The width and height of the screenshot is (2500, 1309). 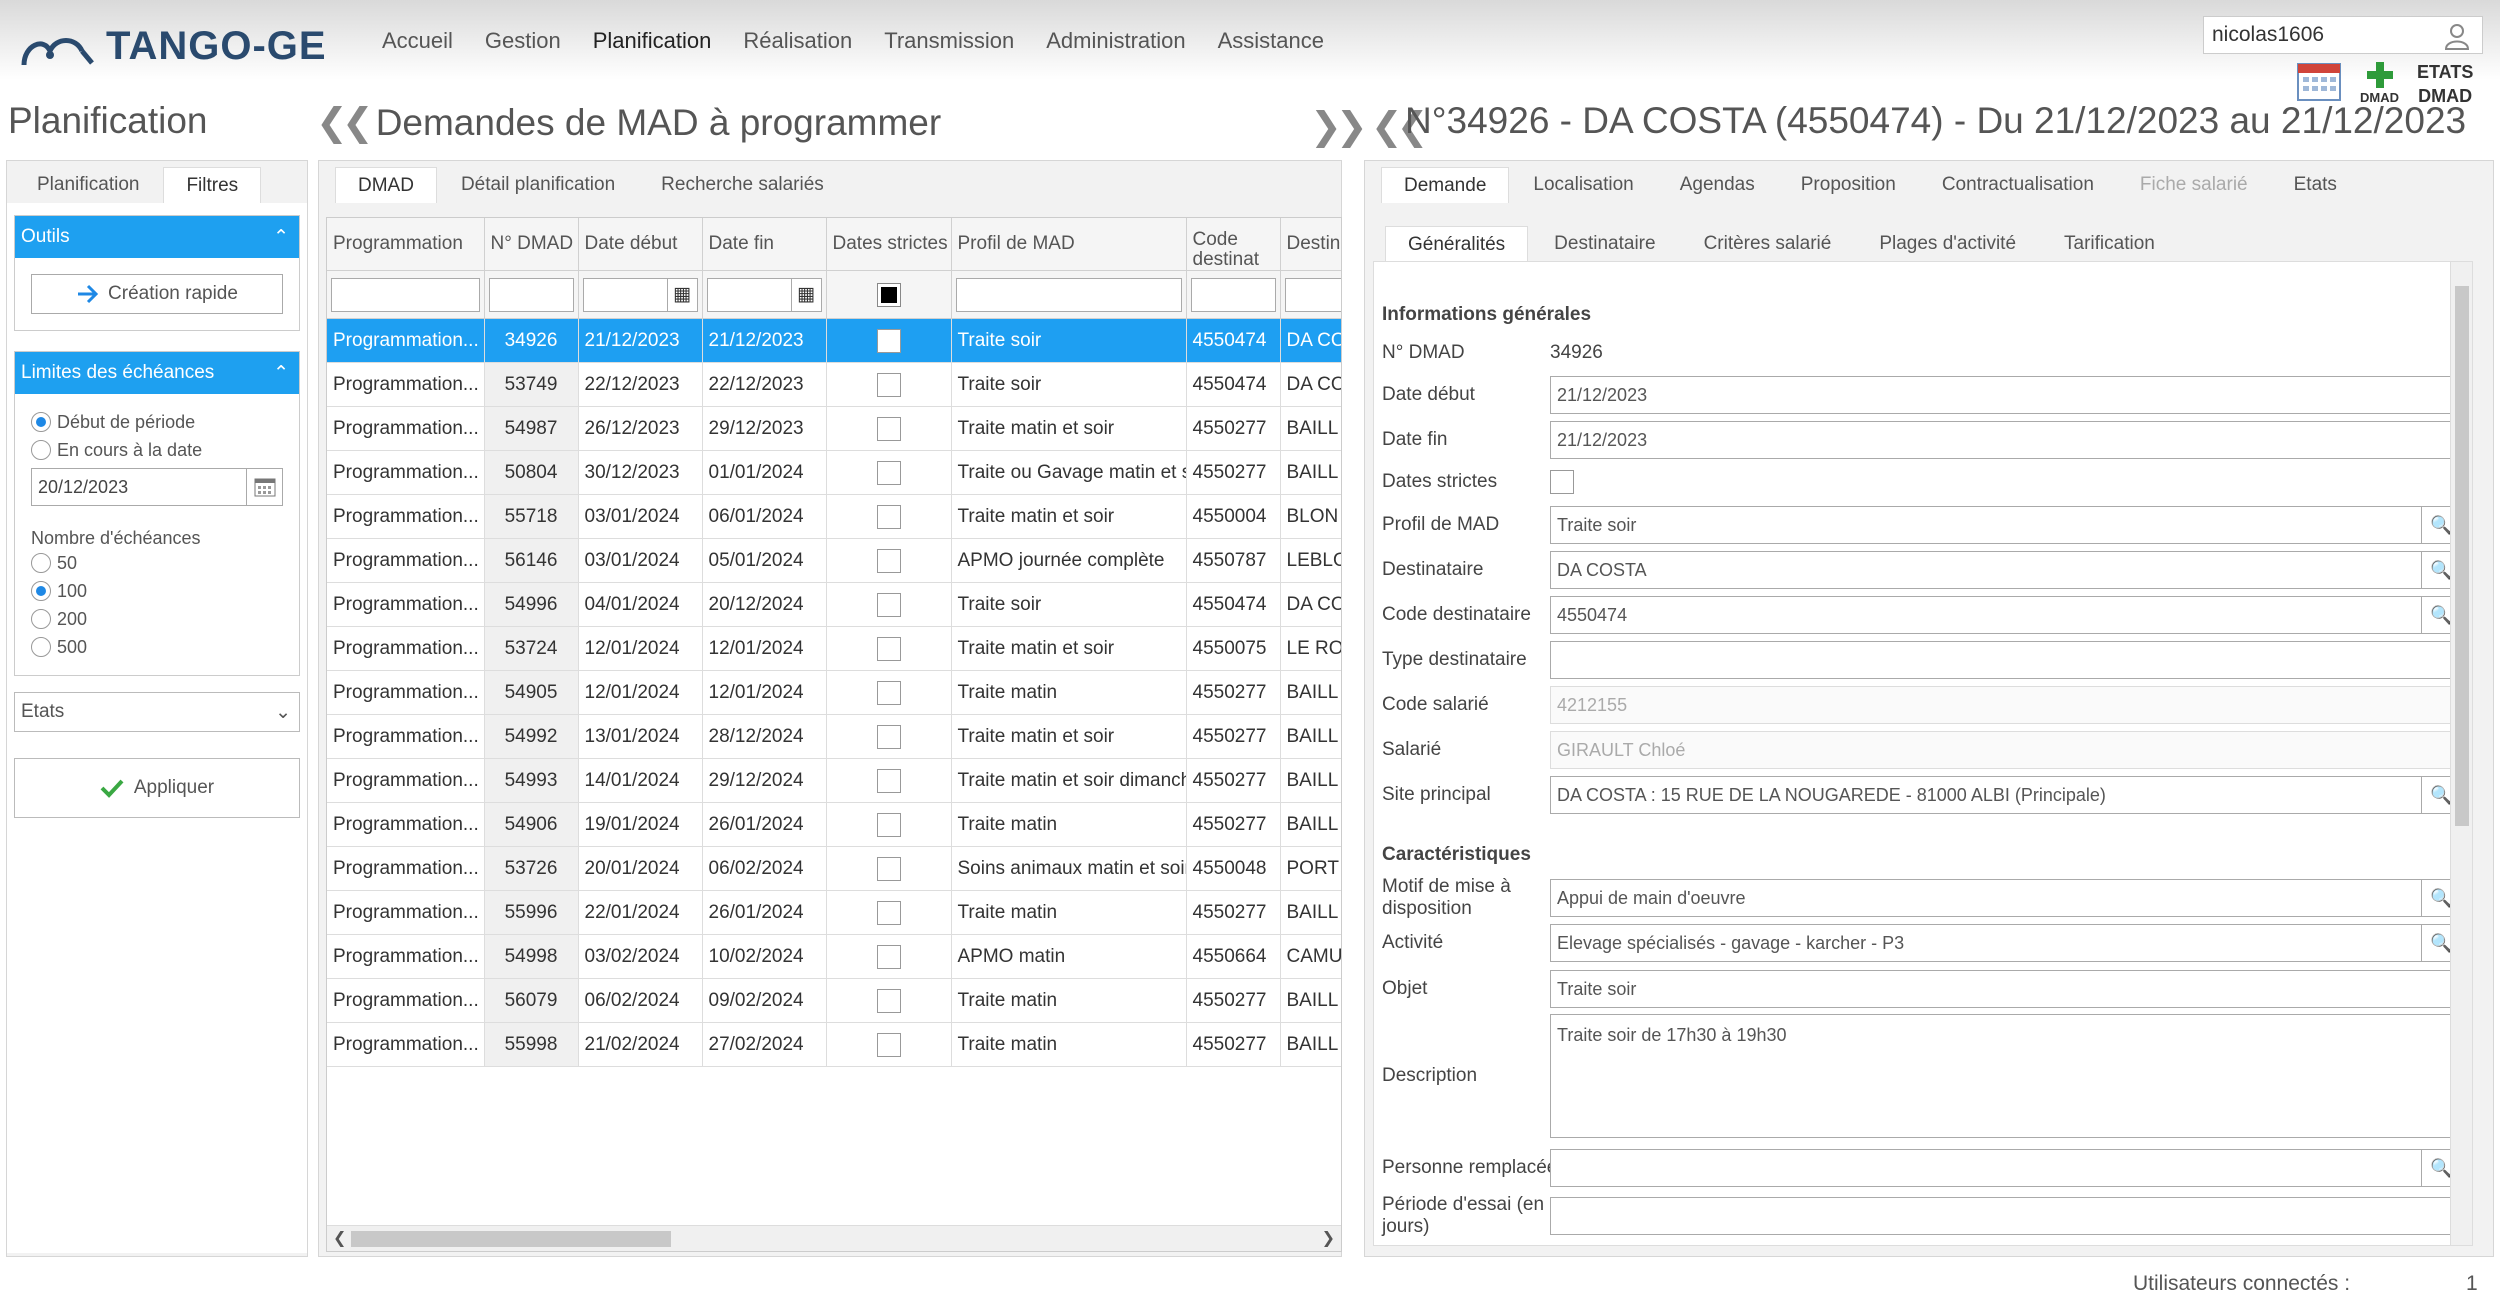 I want to click on limit-date-field: 20/12/2023, so click(x=157, y=487).